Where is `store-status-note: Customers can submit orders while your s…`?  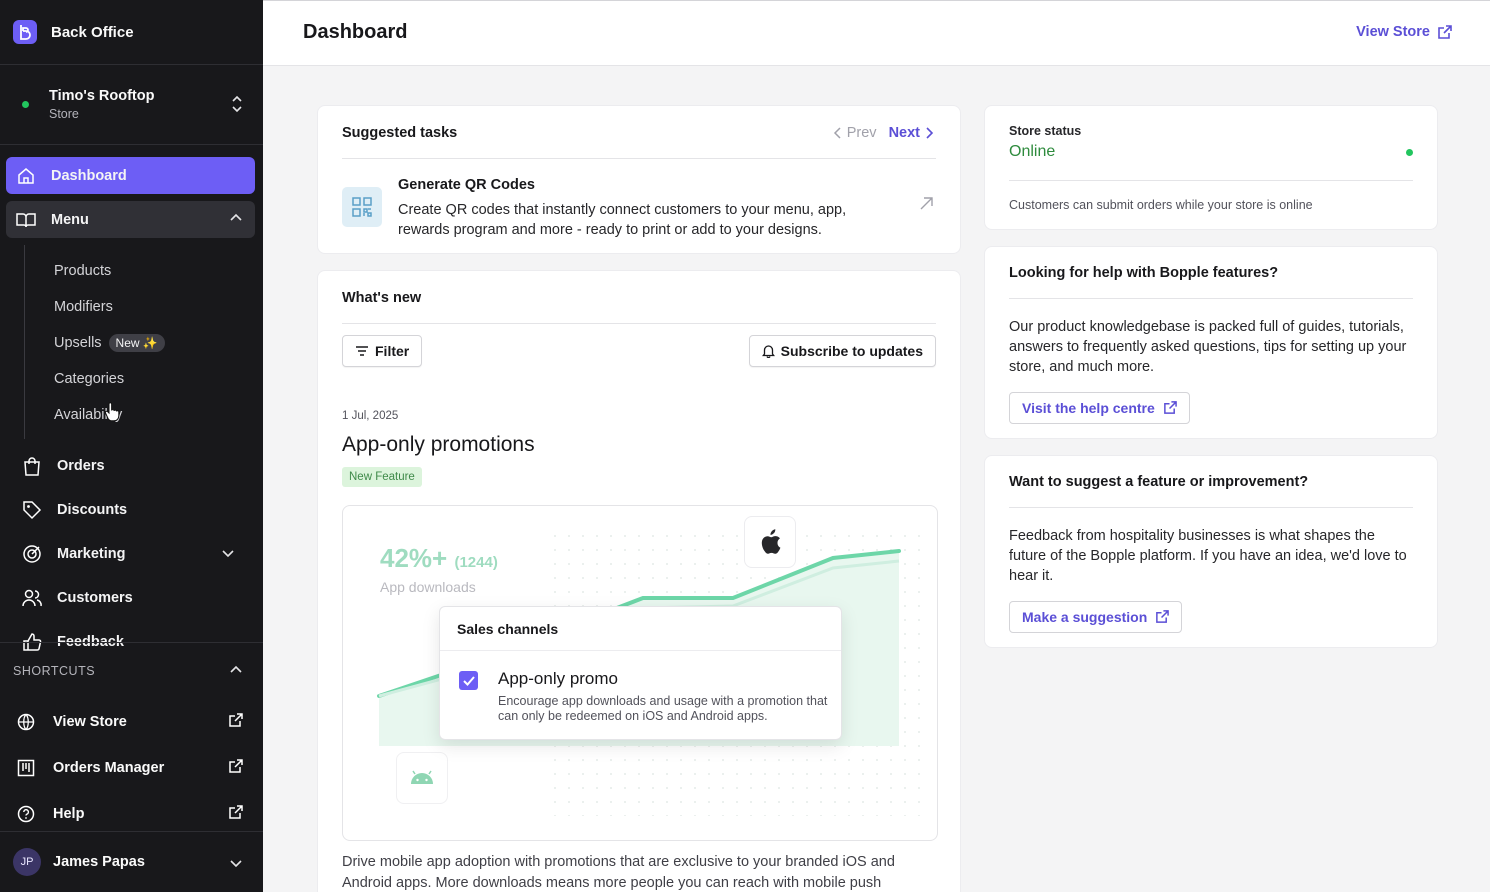
store-status-note: Customers can submit orders while your s… is located at coordinates (1161, 205).